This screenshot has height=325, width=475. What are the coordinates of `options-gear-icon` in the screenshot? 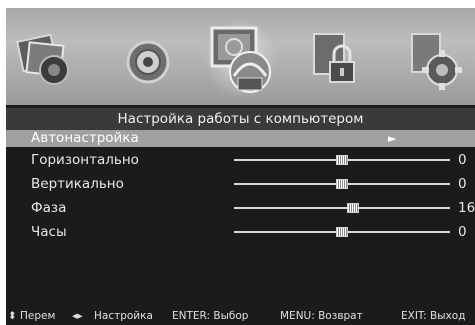 It's located at (435, 59).